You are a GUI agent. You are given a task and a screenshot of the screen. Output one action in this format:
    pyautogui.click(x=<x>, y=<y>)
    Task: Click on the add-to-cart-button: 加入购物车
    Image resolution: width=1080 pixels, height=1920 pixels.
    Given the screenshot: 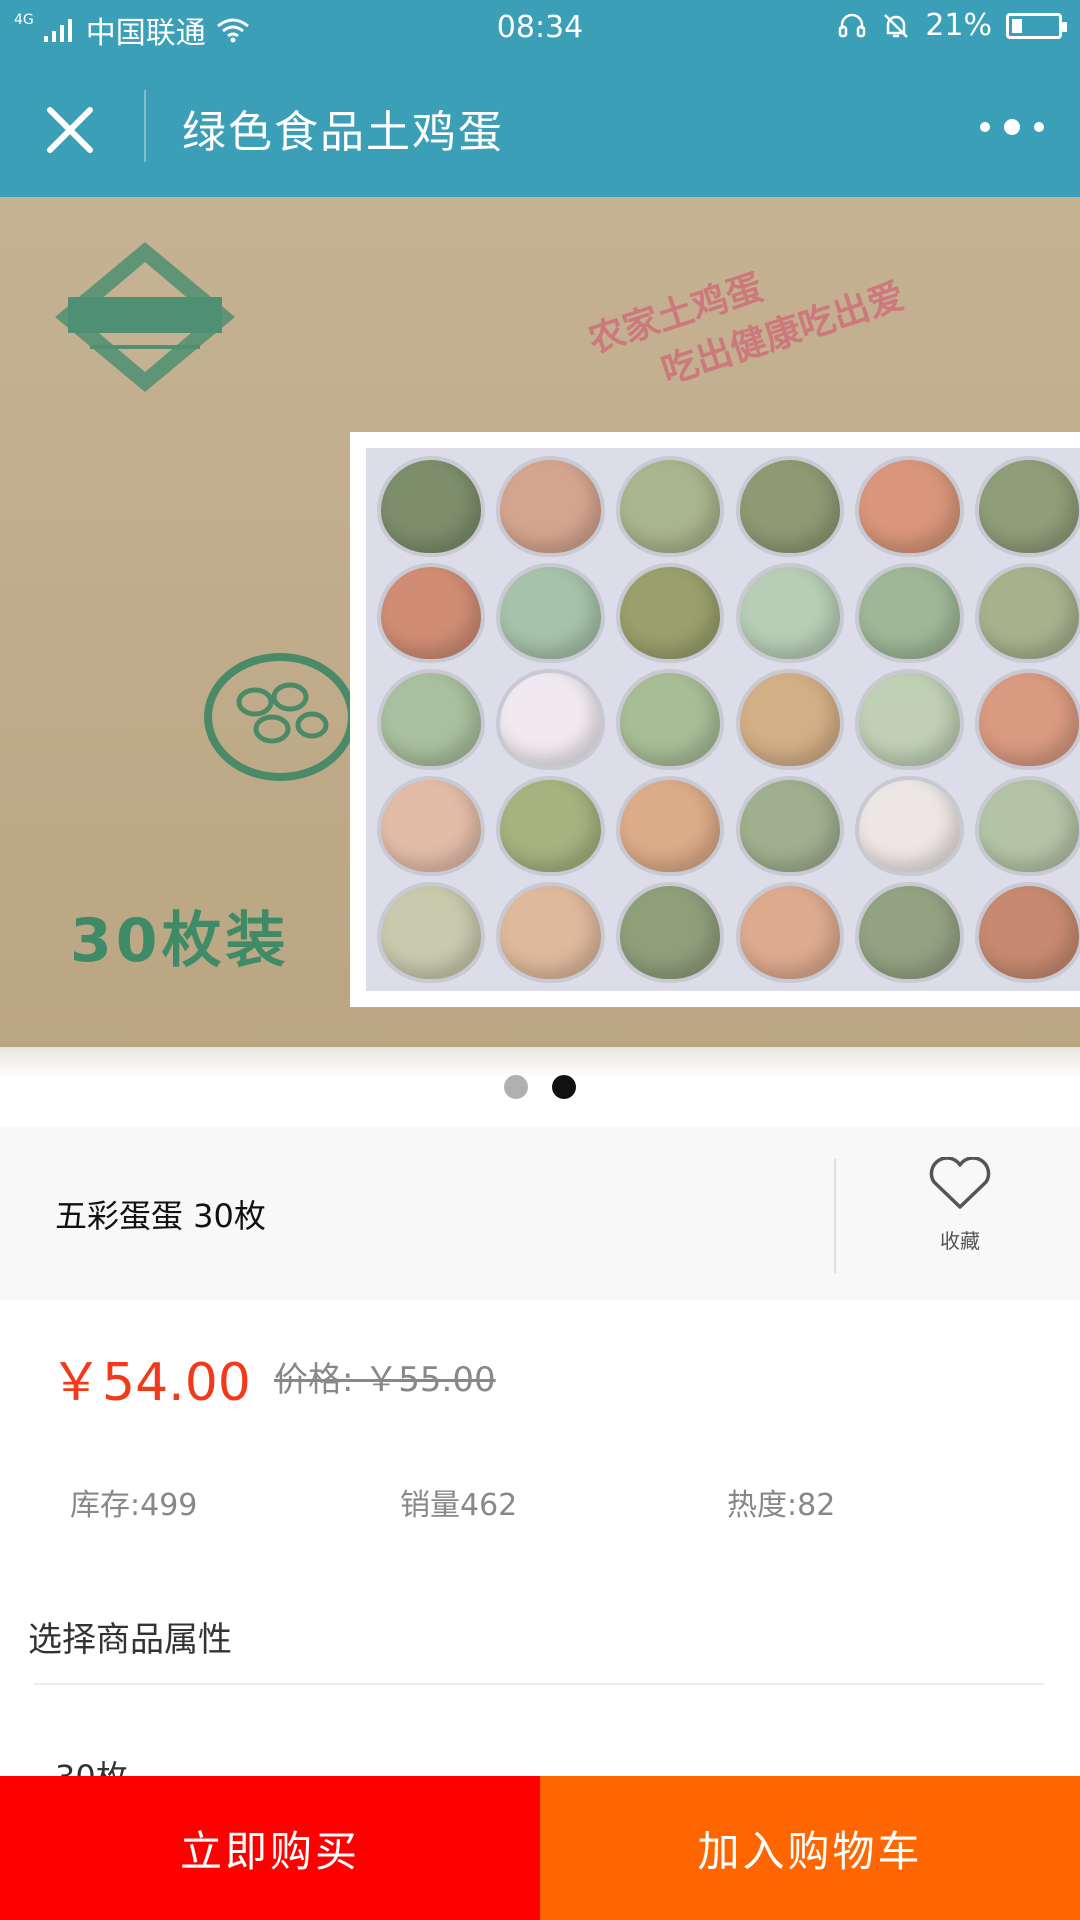 What is the action you would take?
    pyautogui.click(x=810, y=1848)
    